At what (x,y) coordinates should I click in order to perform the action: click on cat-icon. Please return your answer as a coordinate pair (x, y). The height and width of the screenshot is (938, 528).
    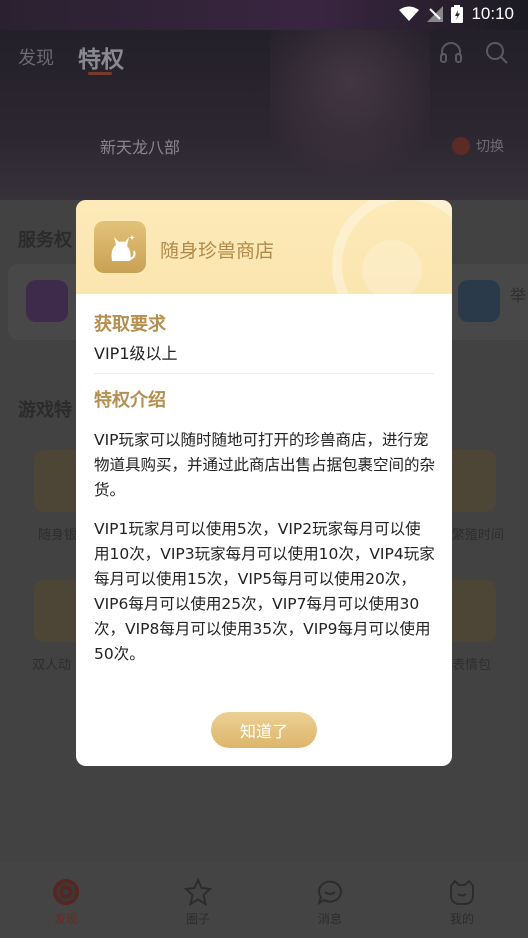
    Looking at the image, I should click on (123, 248).